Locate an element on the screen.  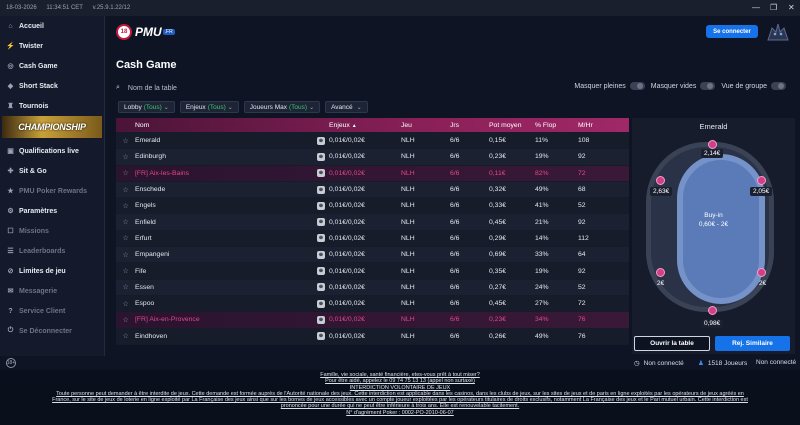
open-table-button: Ouvrir la table is located at coordinates (672, 343).